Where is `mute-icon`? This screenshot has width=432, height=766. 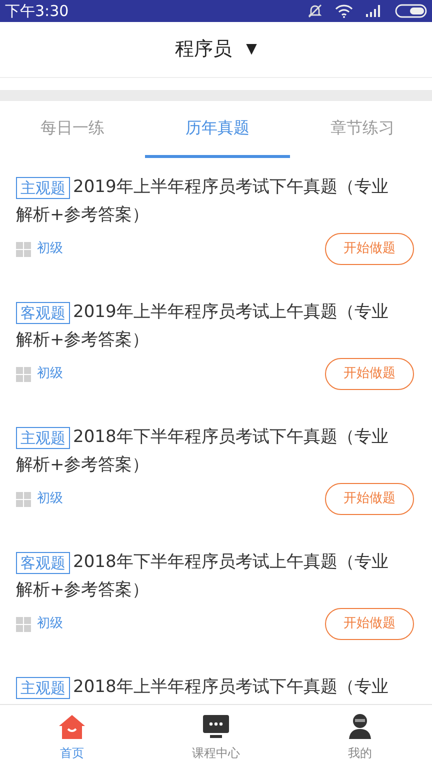 mute-icon is located at coordinates (315, 11).